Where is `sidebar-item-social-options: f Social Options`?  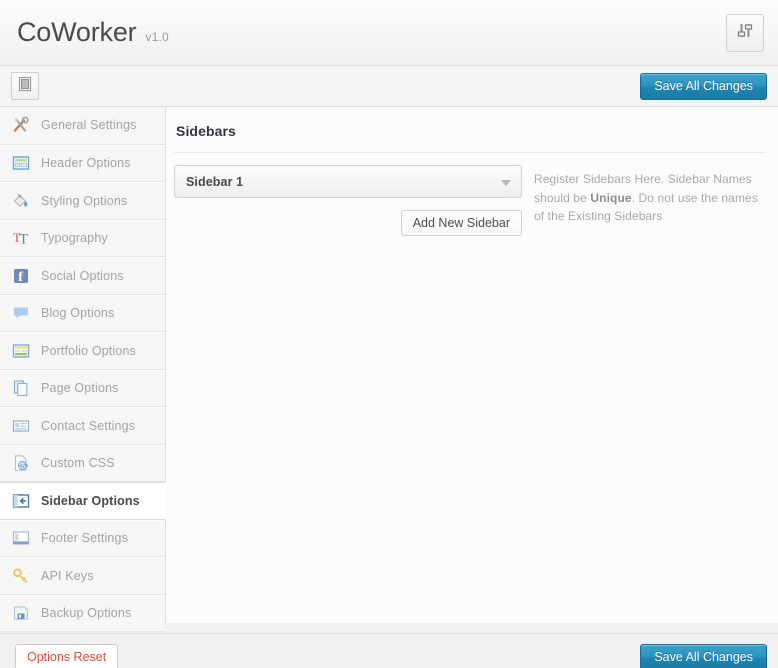
sidebar-item-social-options: f Social Options is located at coordinates (82, 276).